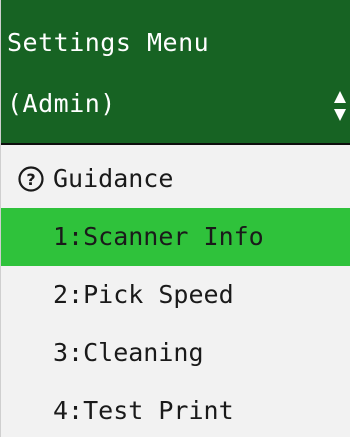  Describe the element at coordinates (108, 42) in the screenshot. I see `menu-title: Settings Menu` at that location.